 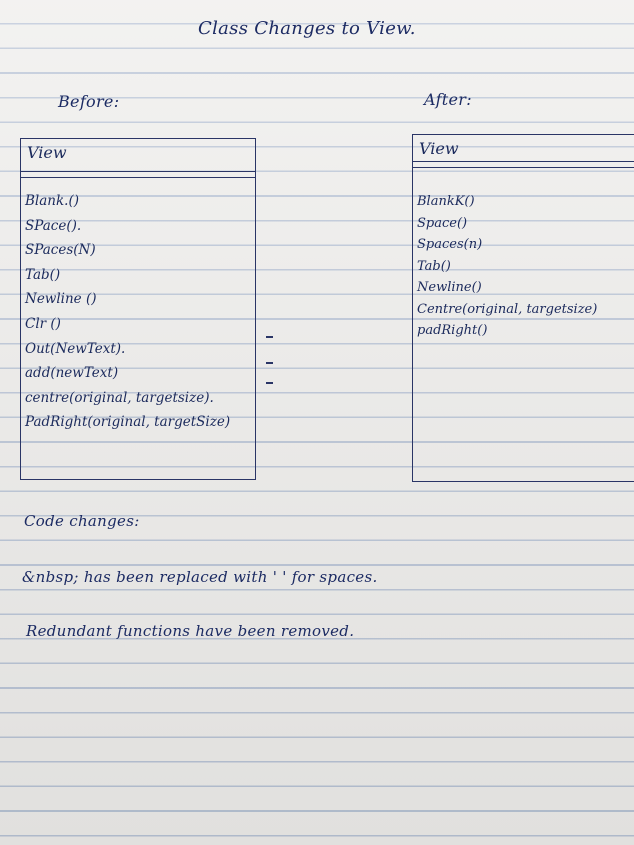 What do you see at coordinates (72, 373) in the screenshot?
I see `method-item: add(newText)` at bounding box center [72, 373].